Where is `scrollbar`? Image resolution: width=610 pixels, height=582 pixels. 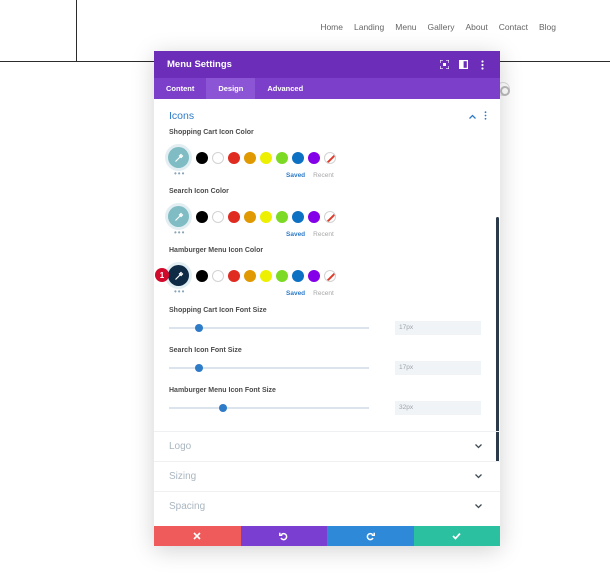 scrollbar is located at coordinates (497, 339).